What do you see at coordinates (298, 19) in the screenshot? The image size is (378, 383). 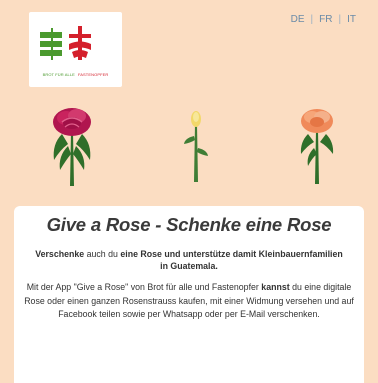 I see `language-link-de: DE` at bounding box center [298, 19].